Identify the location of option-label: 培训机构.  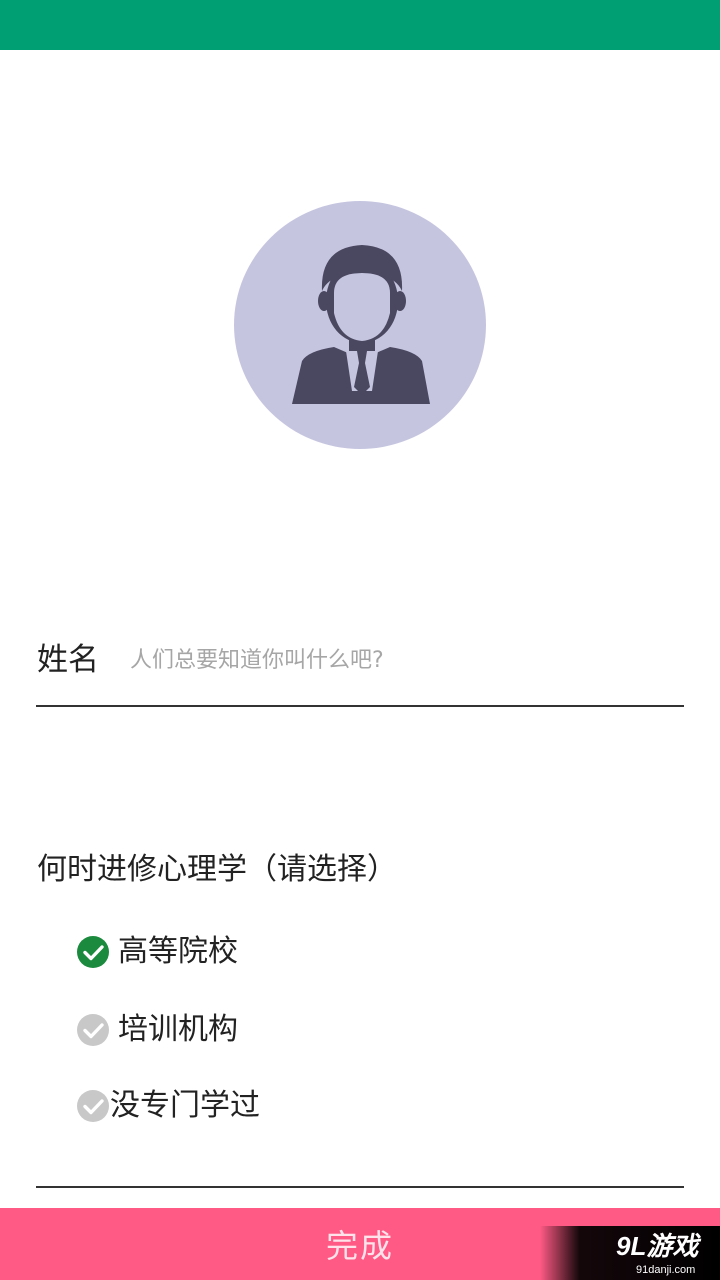
(178, 1029).